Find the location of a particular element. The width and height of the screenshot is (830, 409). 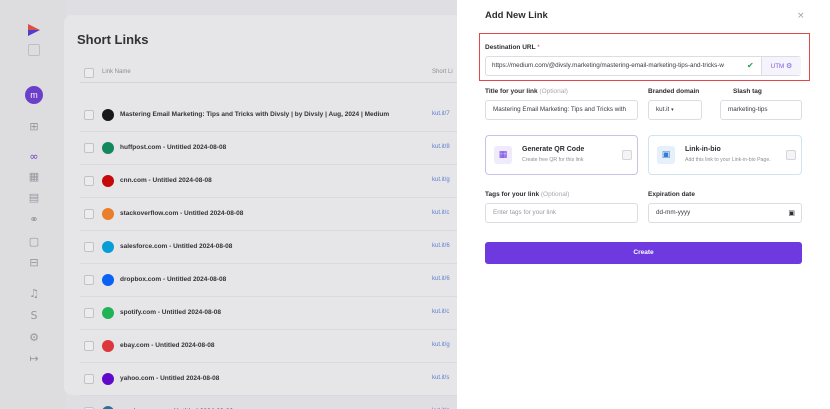

expiration-date-input: dd-mm-yyyy ▣ is located at coordinates (725, 213).